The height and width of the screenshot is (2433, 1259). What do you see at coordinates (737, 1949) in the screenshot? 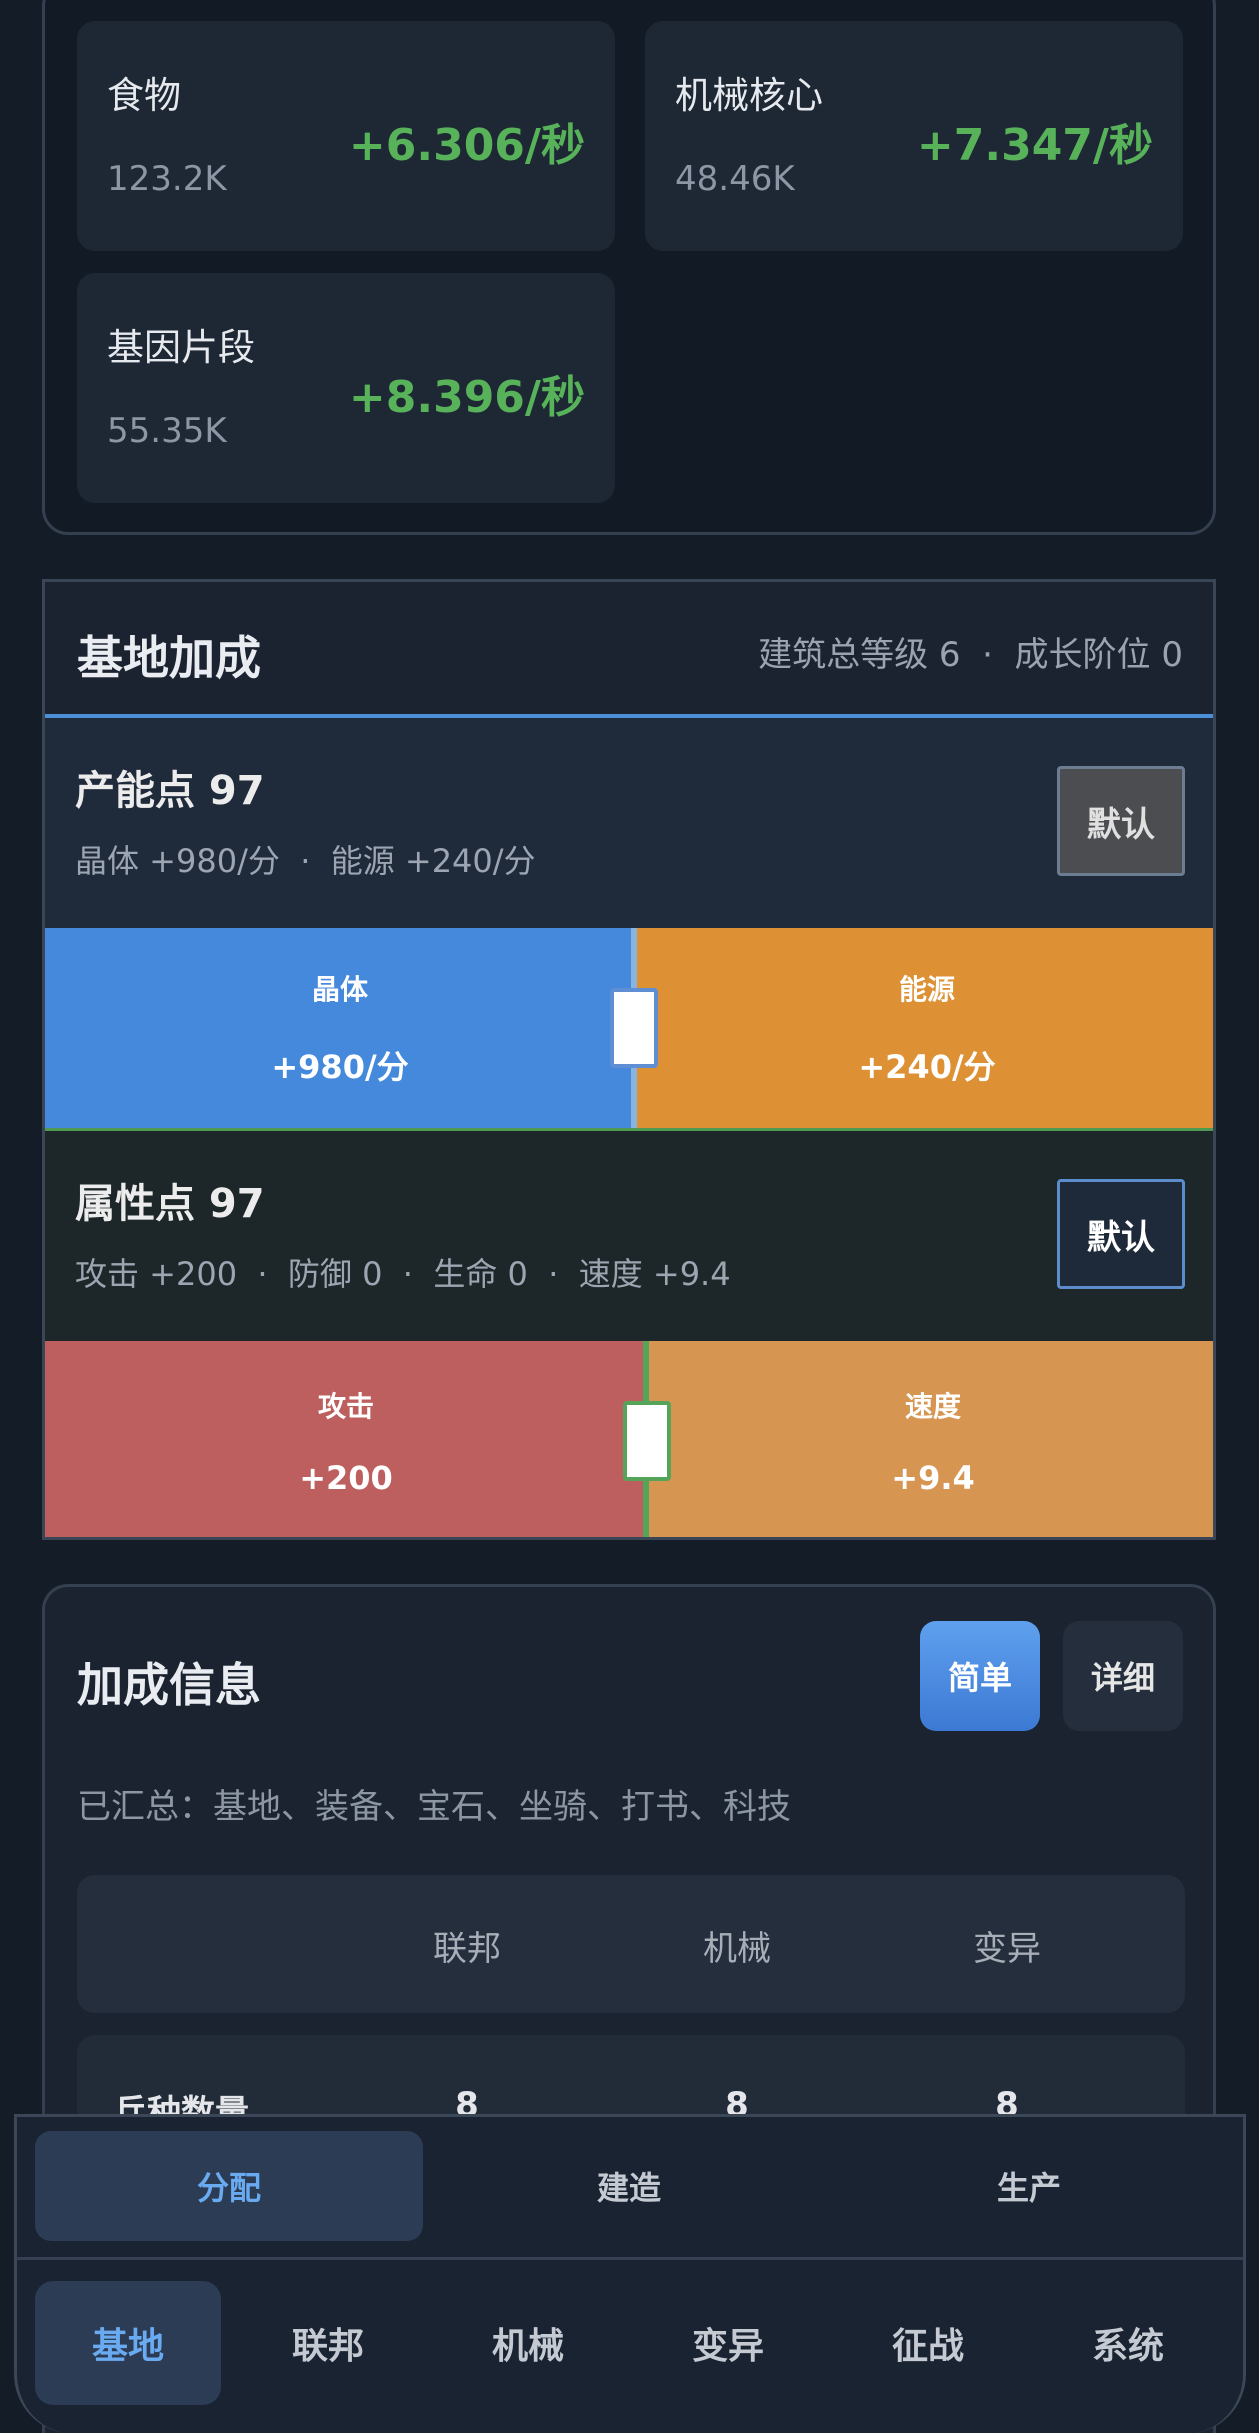
I see `column-header: 机械` at bounding box center [737, 1949].